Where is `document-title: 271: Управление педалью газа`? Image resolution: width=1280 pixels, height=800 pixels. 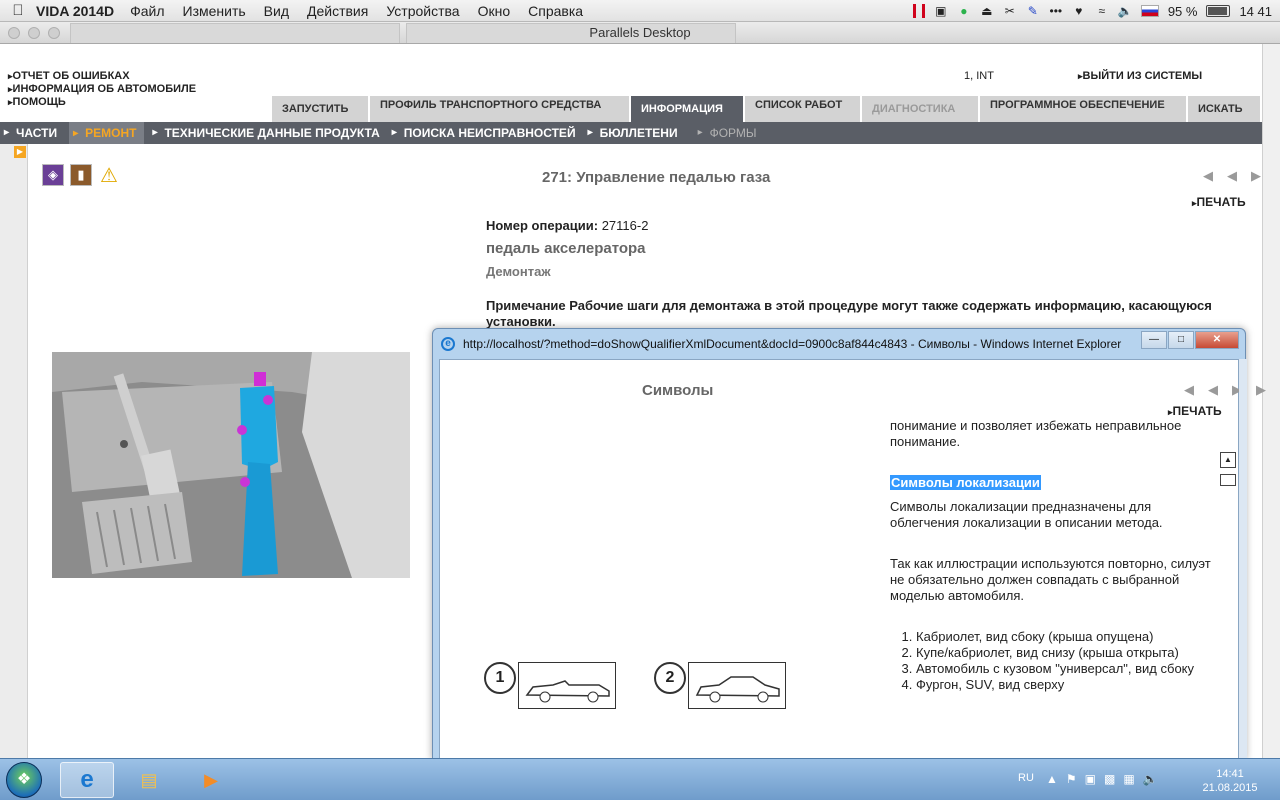
document-title: 271: Управление педалью газа is located at coordinates (656, 177).